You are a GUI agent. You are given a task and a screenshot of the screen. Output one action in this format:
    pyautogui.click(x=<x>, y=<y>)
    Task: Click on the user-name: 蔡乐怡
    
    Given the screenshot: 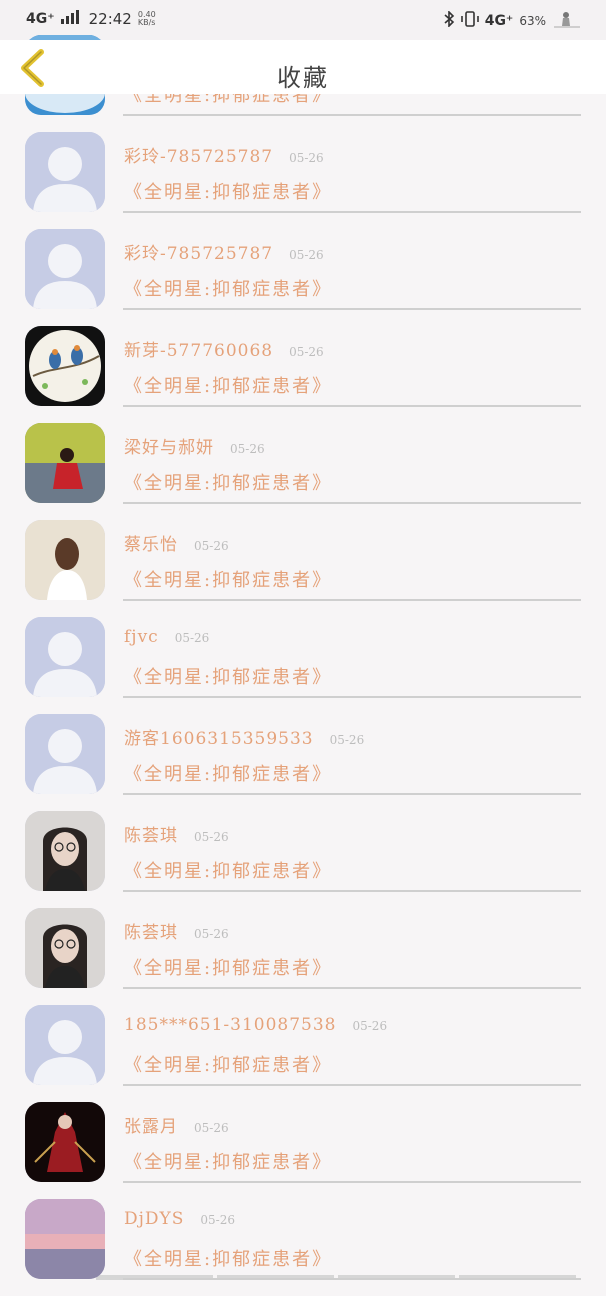 What is the action you would take?
    pyautogui.click(x=151, y=542)
    